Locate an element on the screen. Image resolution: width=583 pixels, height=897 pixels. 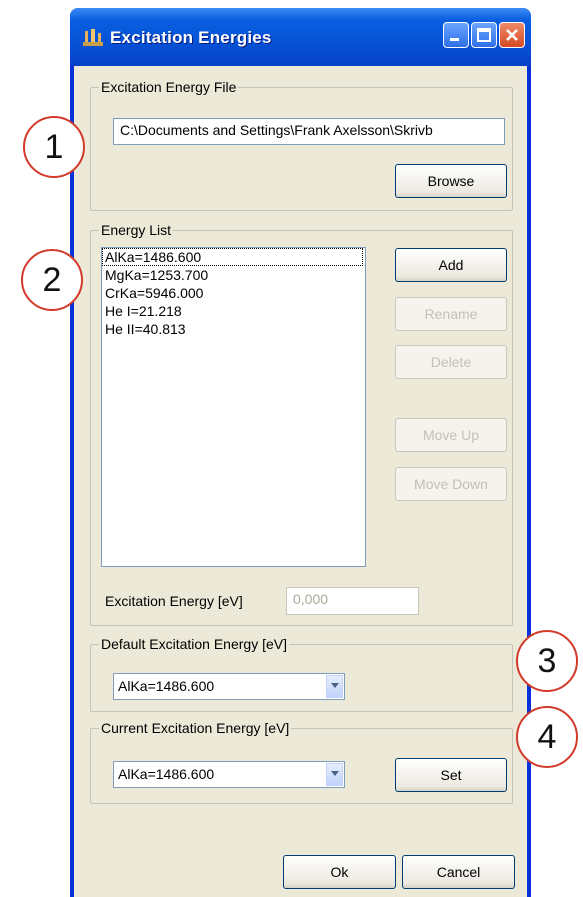
ok-button: Ok is located at coordinates (339, 872).